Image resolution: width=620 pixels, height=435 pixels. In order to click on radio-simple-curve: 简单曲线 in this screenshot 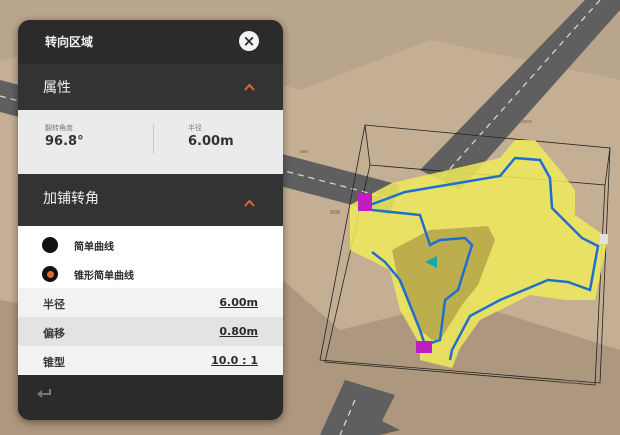, I will do `click(78, 245)`.